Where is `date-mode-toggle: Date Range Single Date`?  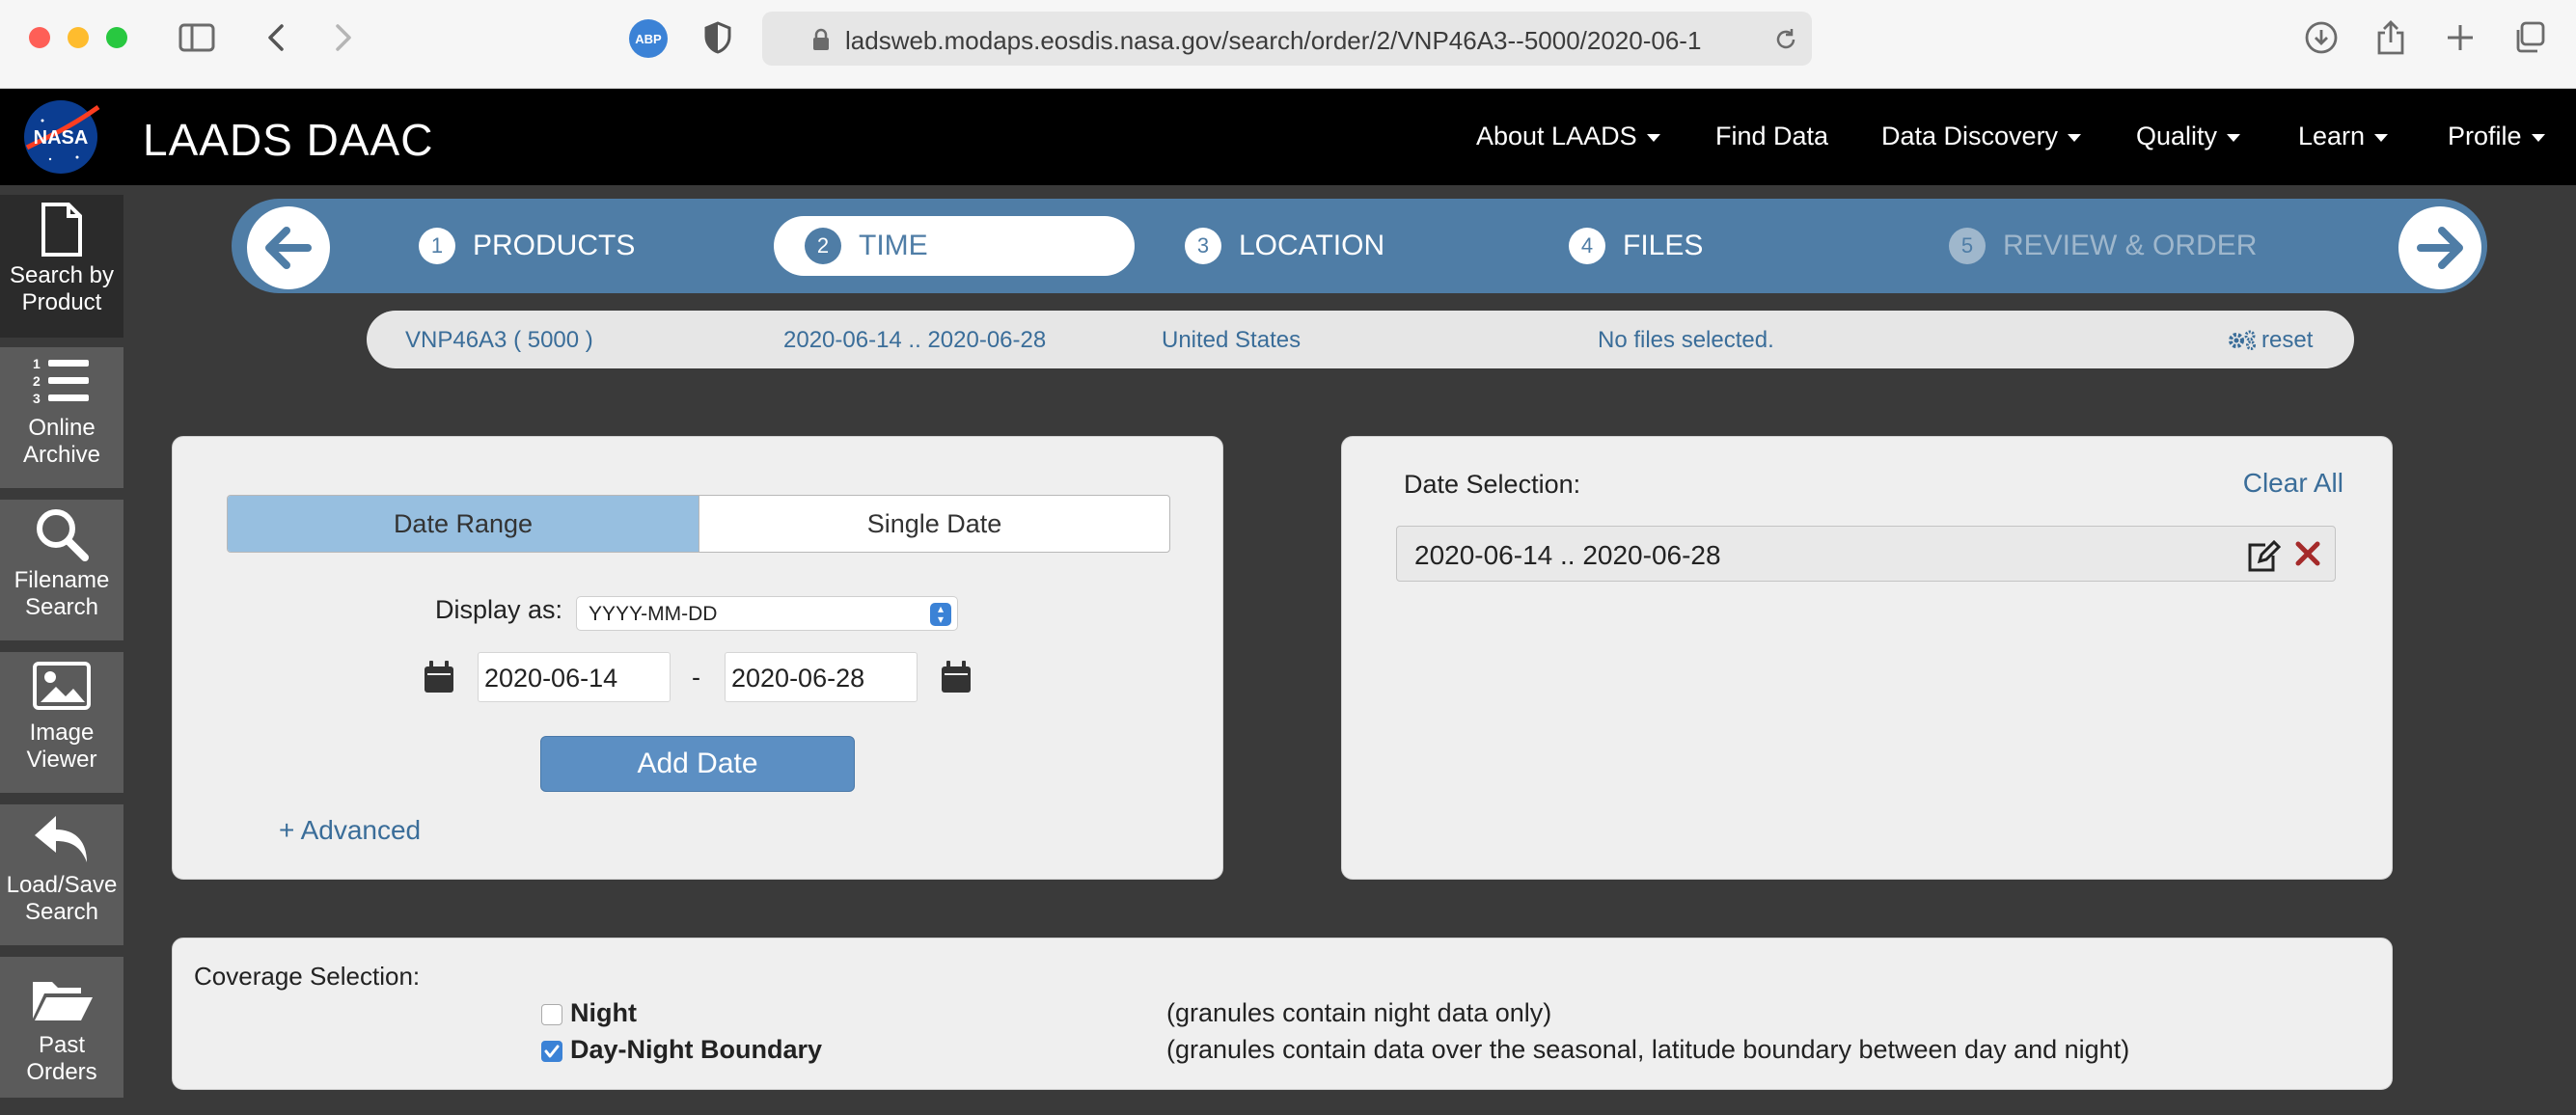
date-mode-toggle: Date Range Single Date is located at coordinates (699, 524).